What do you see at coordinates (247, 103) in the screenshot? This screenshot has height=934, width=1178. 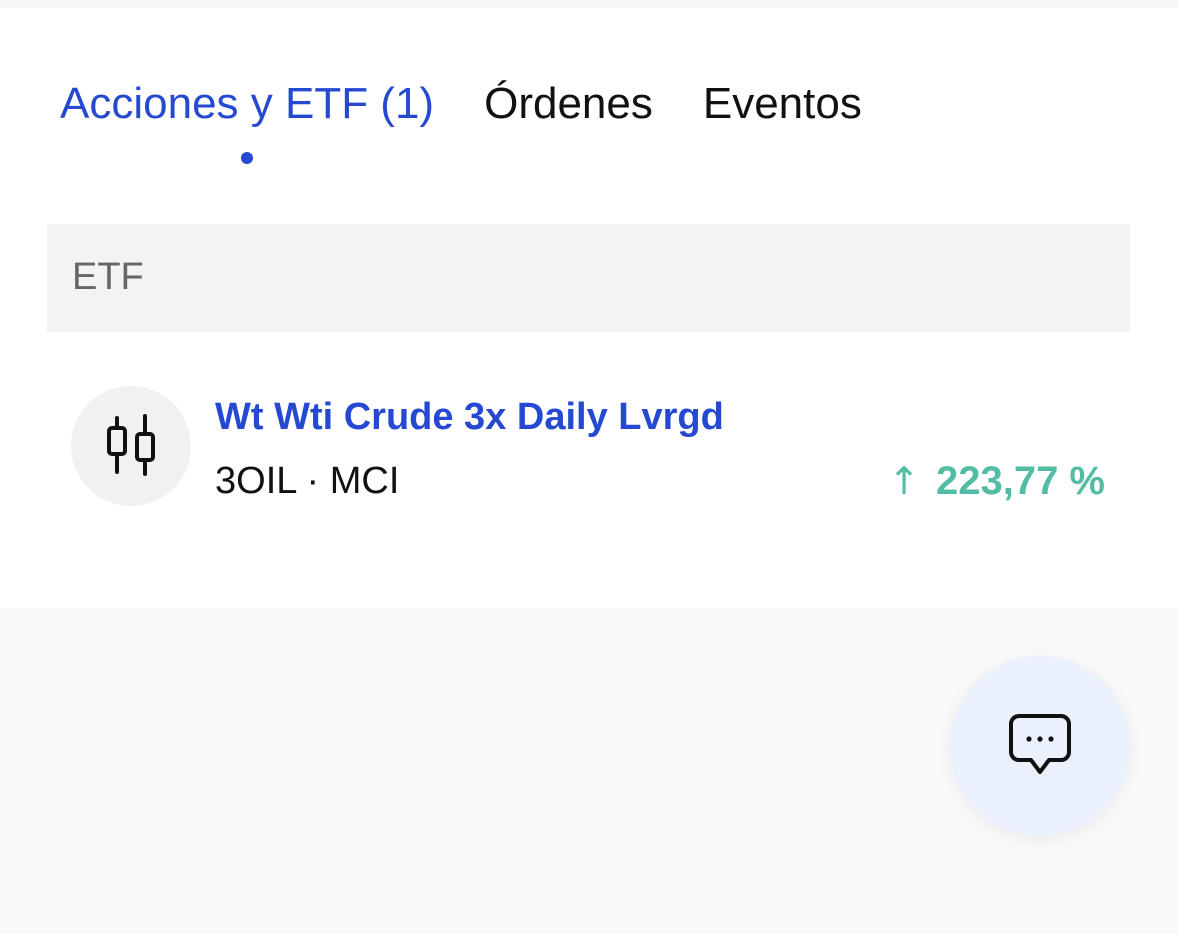 I see `tab-acciones-etf-label: Acciones y ETF (1)` at bounding box center [247, 103].